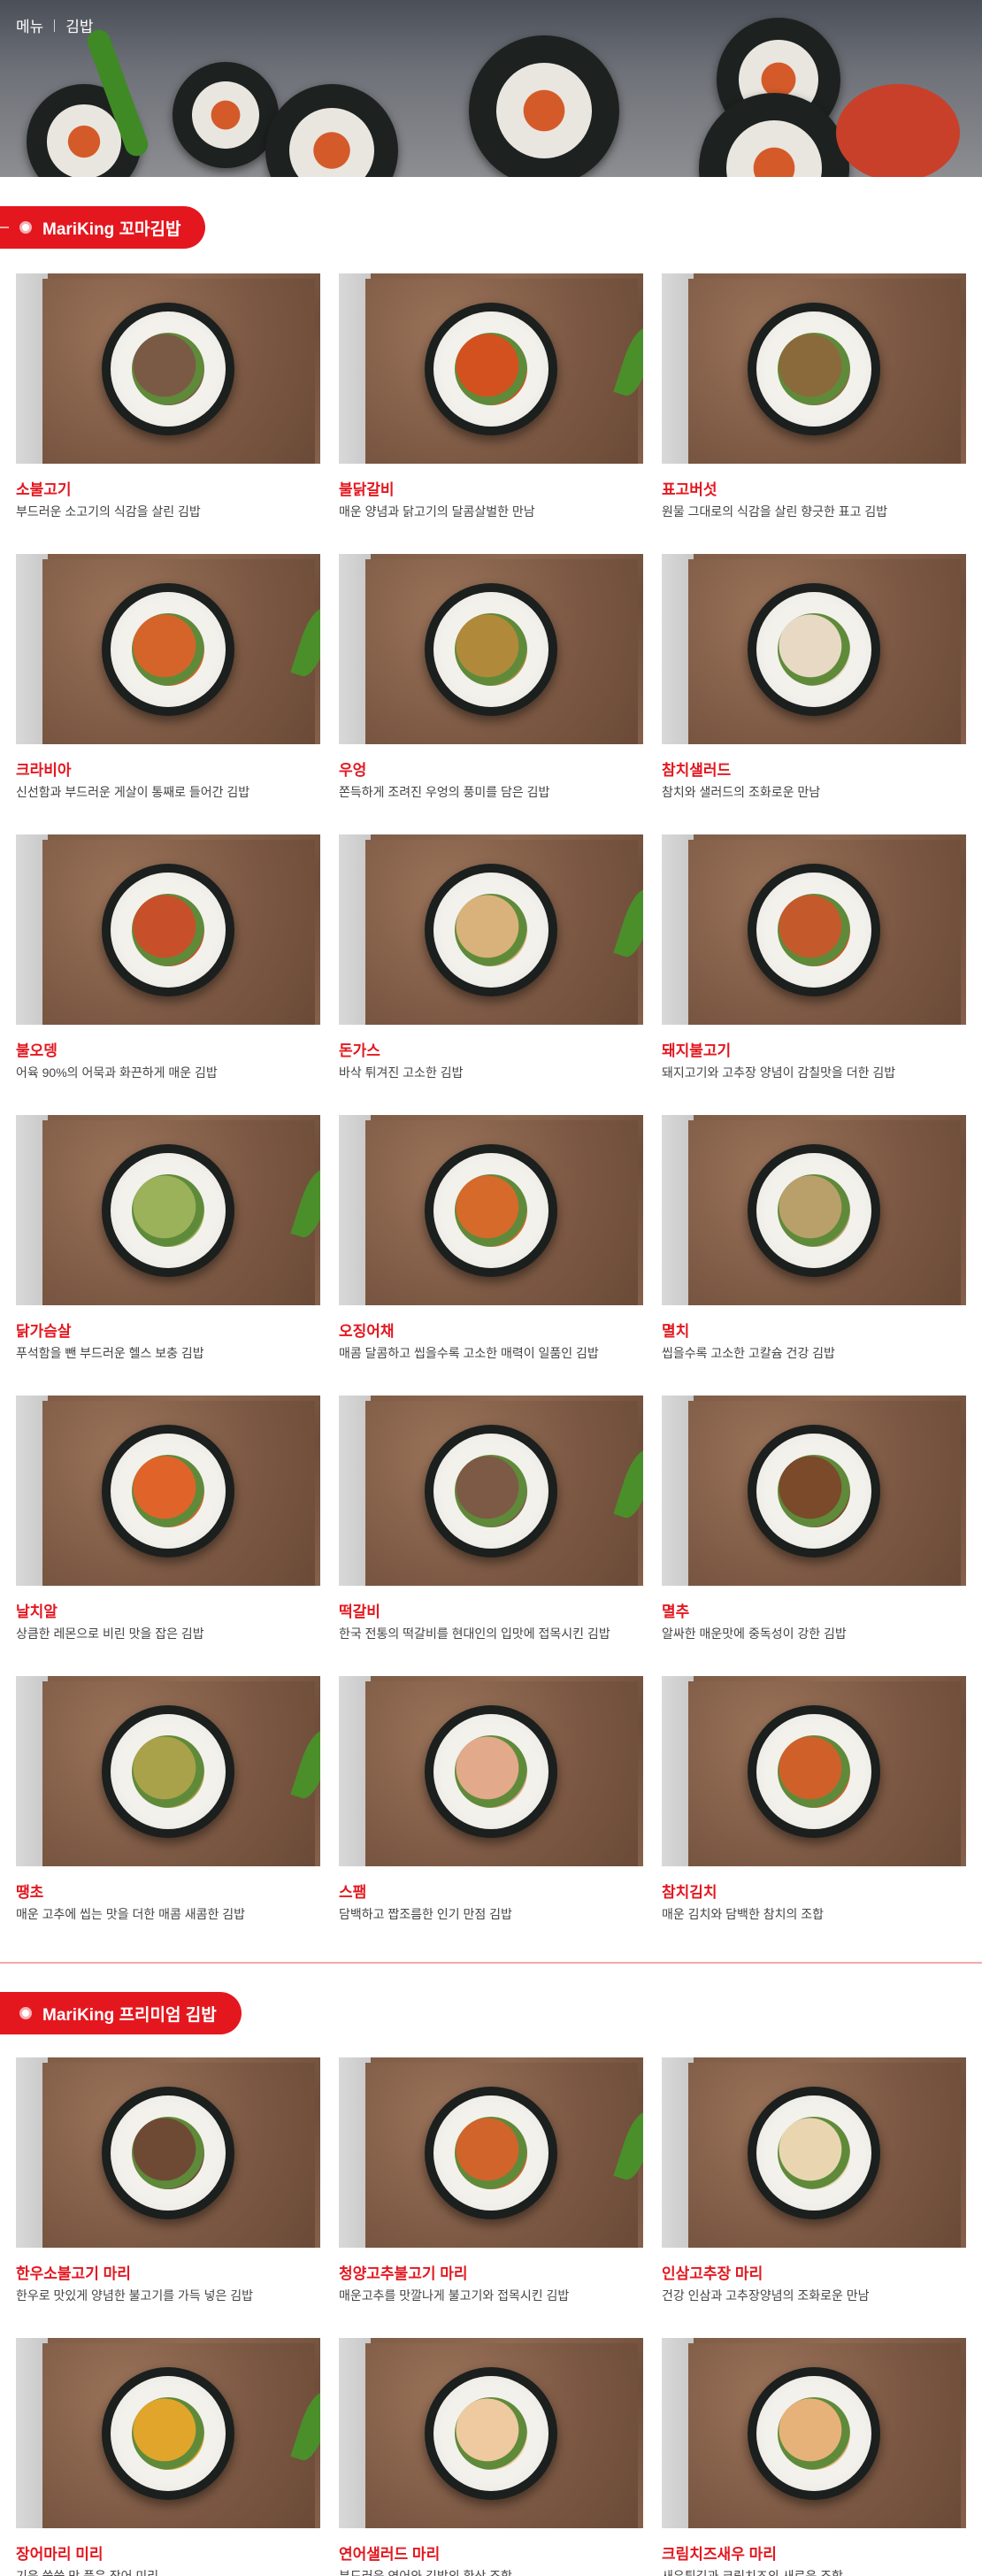 The height and width of the screenshot is (2576, 982). What do you see at coordinates (898, 130) in the screenshot?
I see `fruit-garnish` at bounding box center [898, 130].